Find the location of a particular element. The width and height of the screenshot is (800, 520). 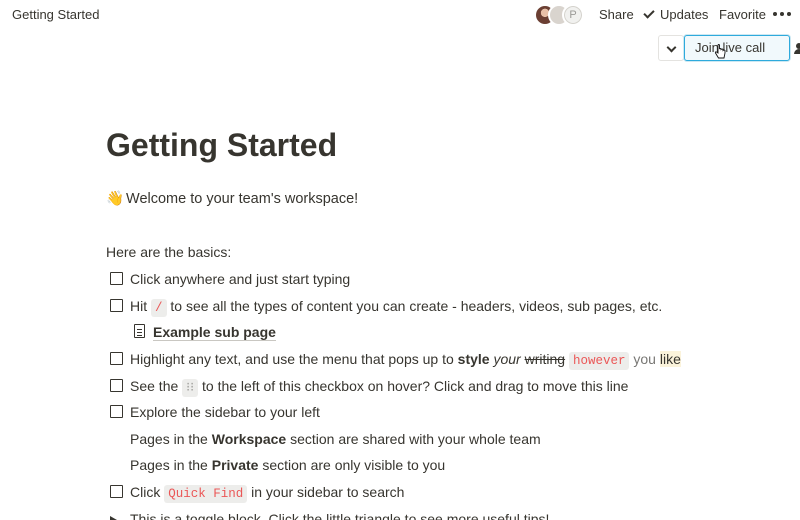

todo-text-part: Click is located at coordinates (145, 492).